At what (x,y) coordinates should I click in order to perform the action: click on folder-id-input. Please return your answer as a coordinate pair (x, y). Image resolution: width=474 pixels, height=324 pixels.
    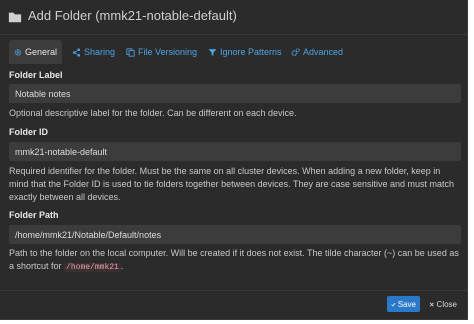
    Looking at the image, I should click on (235, 151).